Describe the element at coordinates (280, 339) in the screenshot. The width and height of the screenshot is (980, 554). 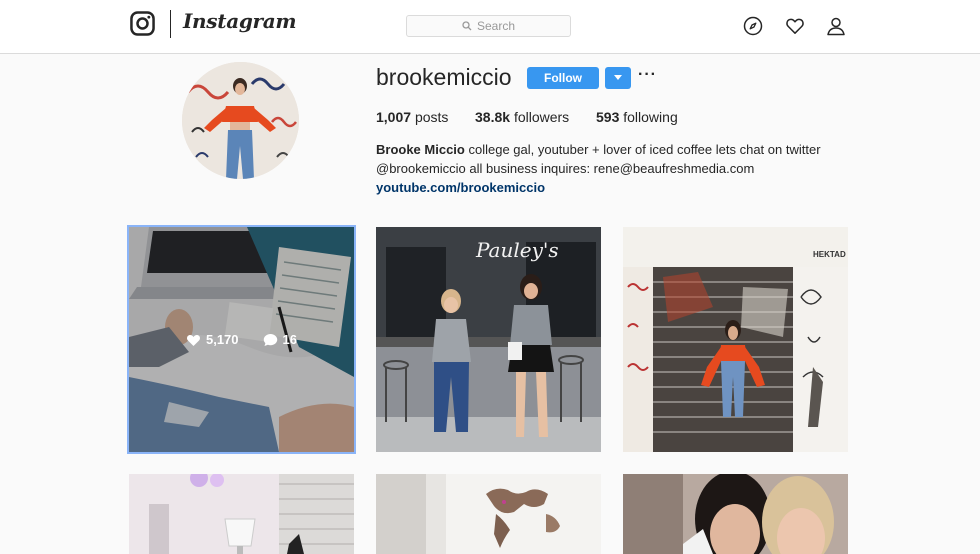
I see `comments-stat: 16` at that location.